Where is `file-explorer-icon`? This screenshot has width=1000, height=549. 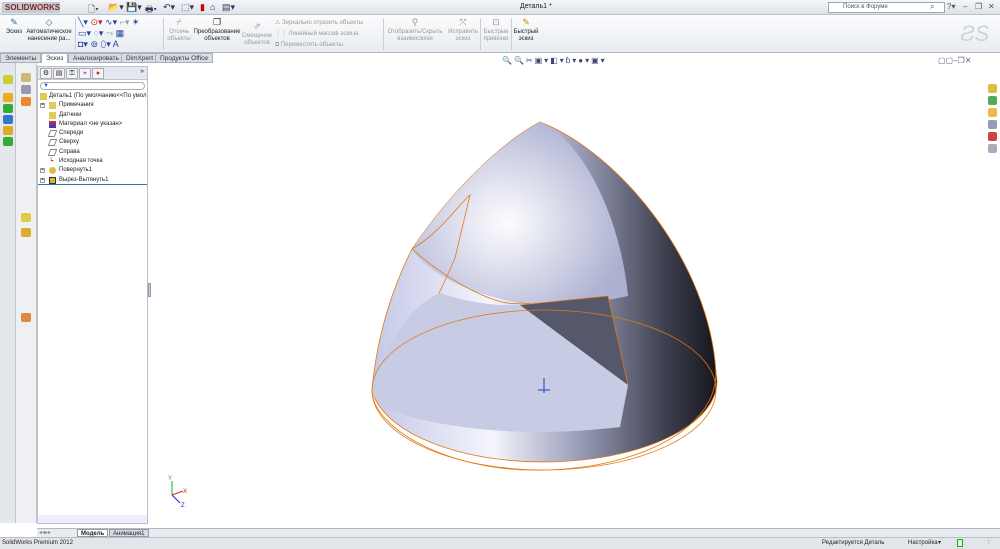 file-explorer-icon is located at coordinates (992, 112).